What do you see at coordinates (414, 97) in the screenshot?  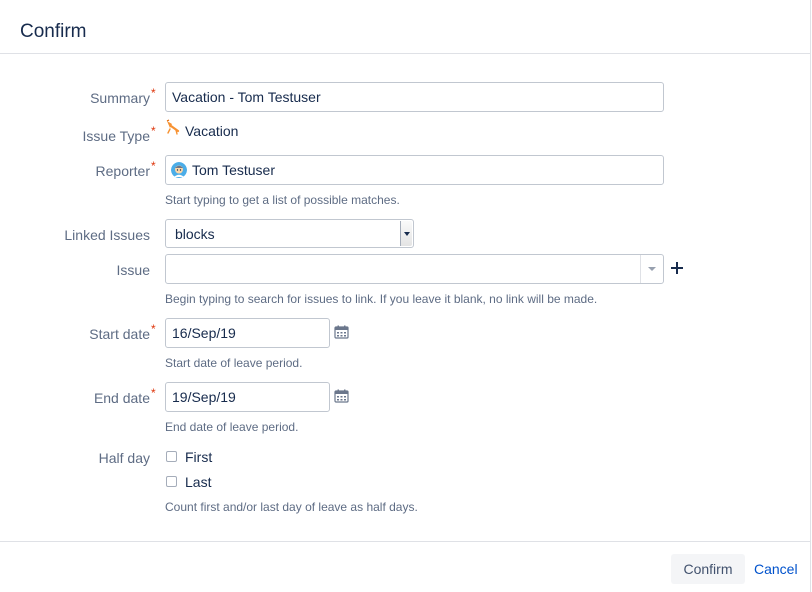 I see `summary-input` at bounding box center [414, 97].